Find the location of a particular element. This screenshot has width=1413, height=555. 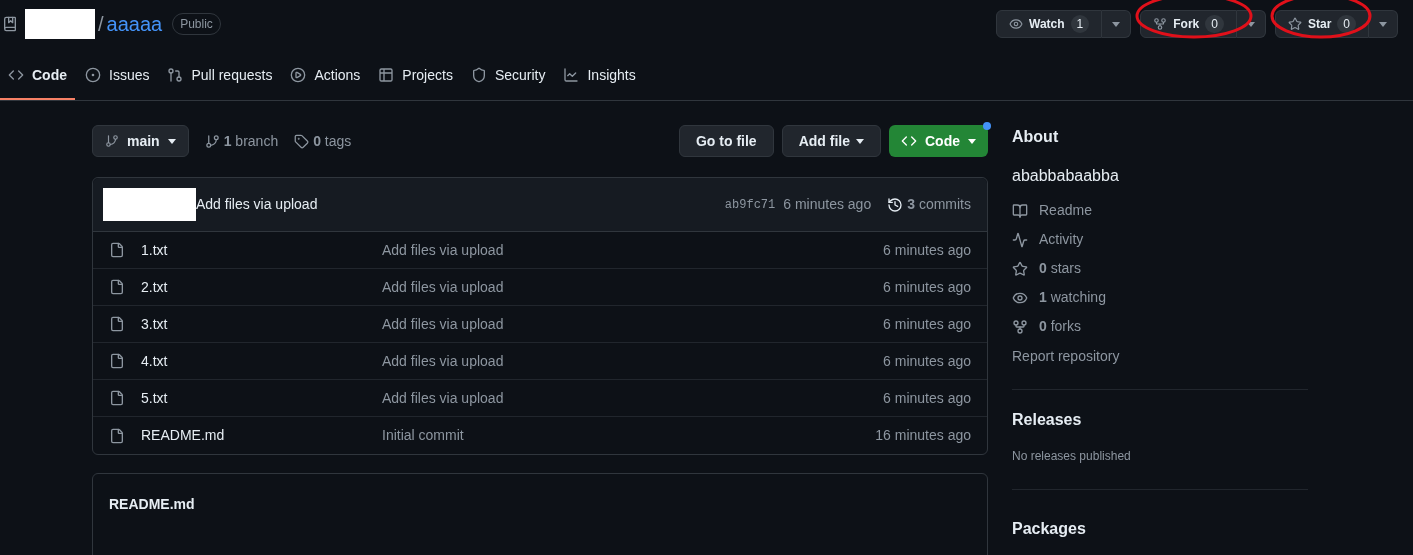

code-button: Code is located at coordinates (938, 141).